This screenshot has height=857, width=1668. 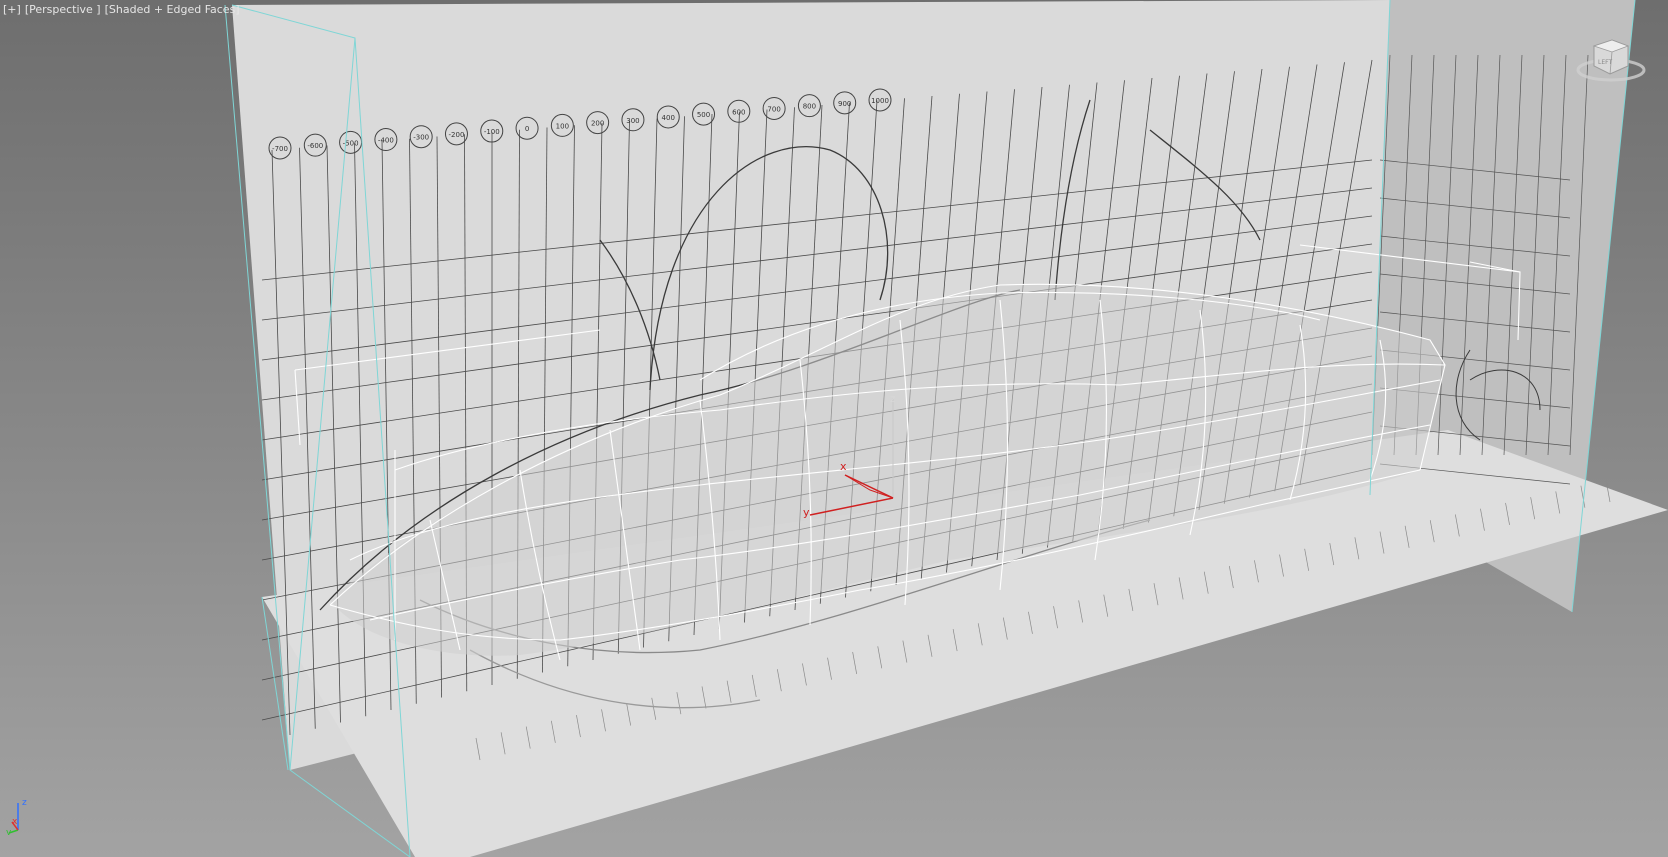 I want to click on station-label: -700, so click(x=280, y=149).